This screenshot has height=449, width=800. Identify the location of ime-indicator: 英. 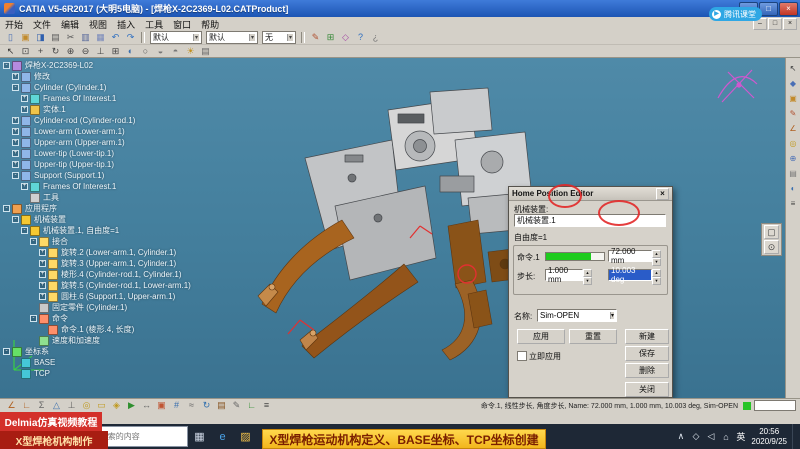
(740, 436).